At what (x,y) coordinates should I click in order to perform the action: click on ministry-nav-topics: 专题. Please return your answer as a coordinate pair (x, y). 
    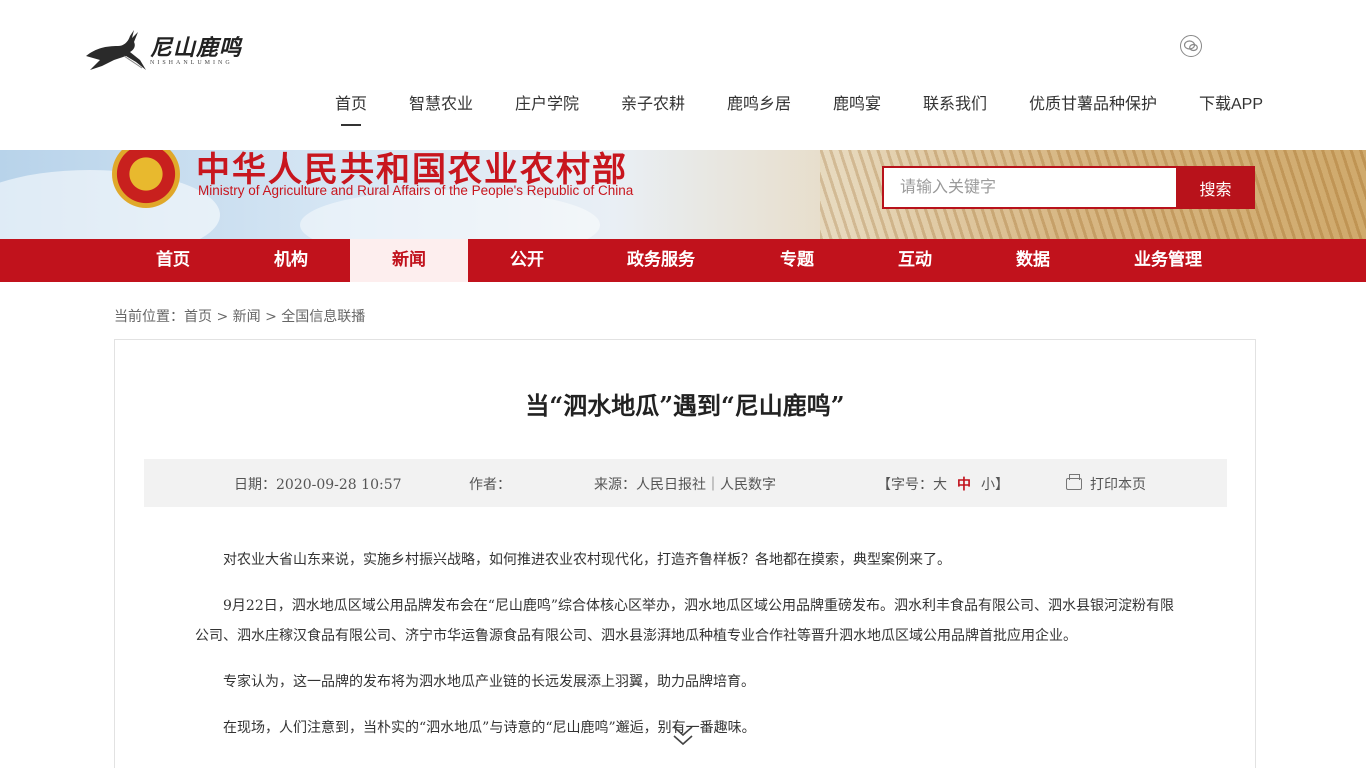
    Looking at the image, I should click on (797, 260).